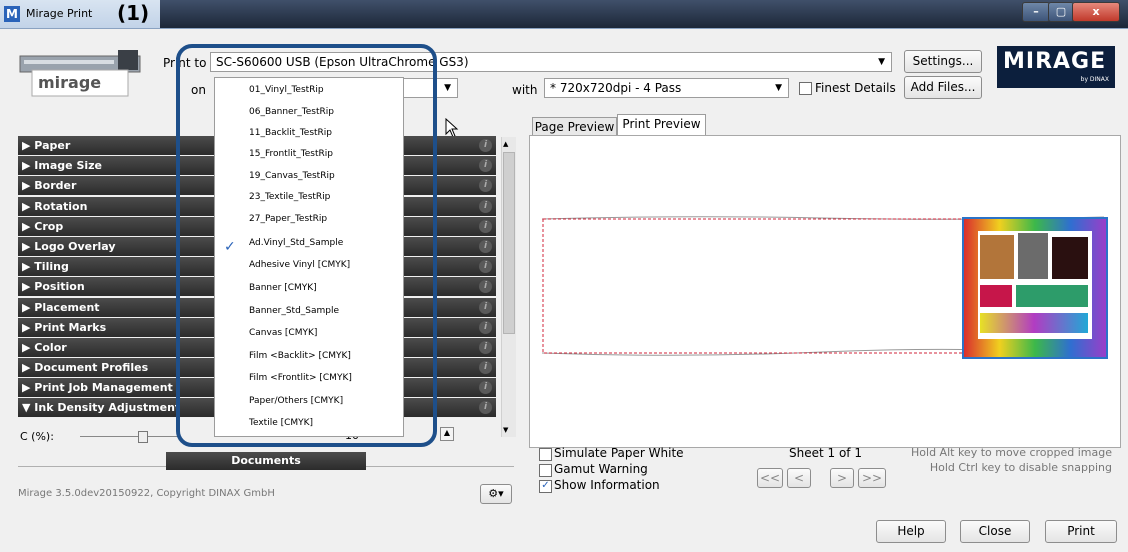  What do you see at coordinates (70, 82) in the screenshot?
I see `printer-logo-text: mirage` at bounding box center [70, 82].